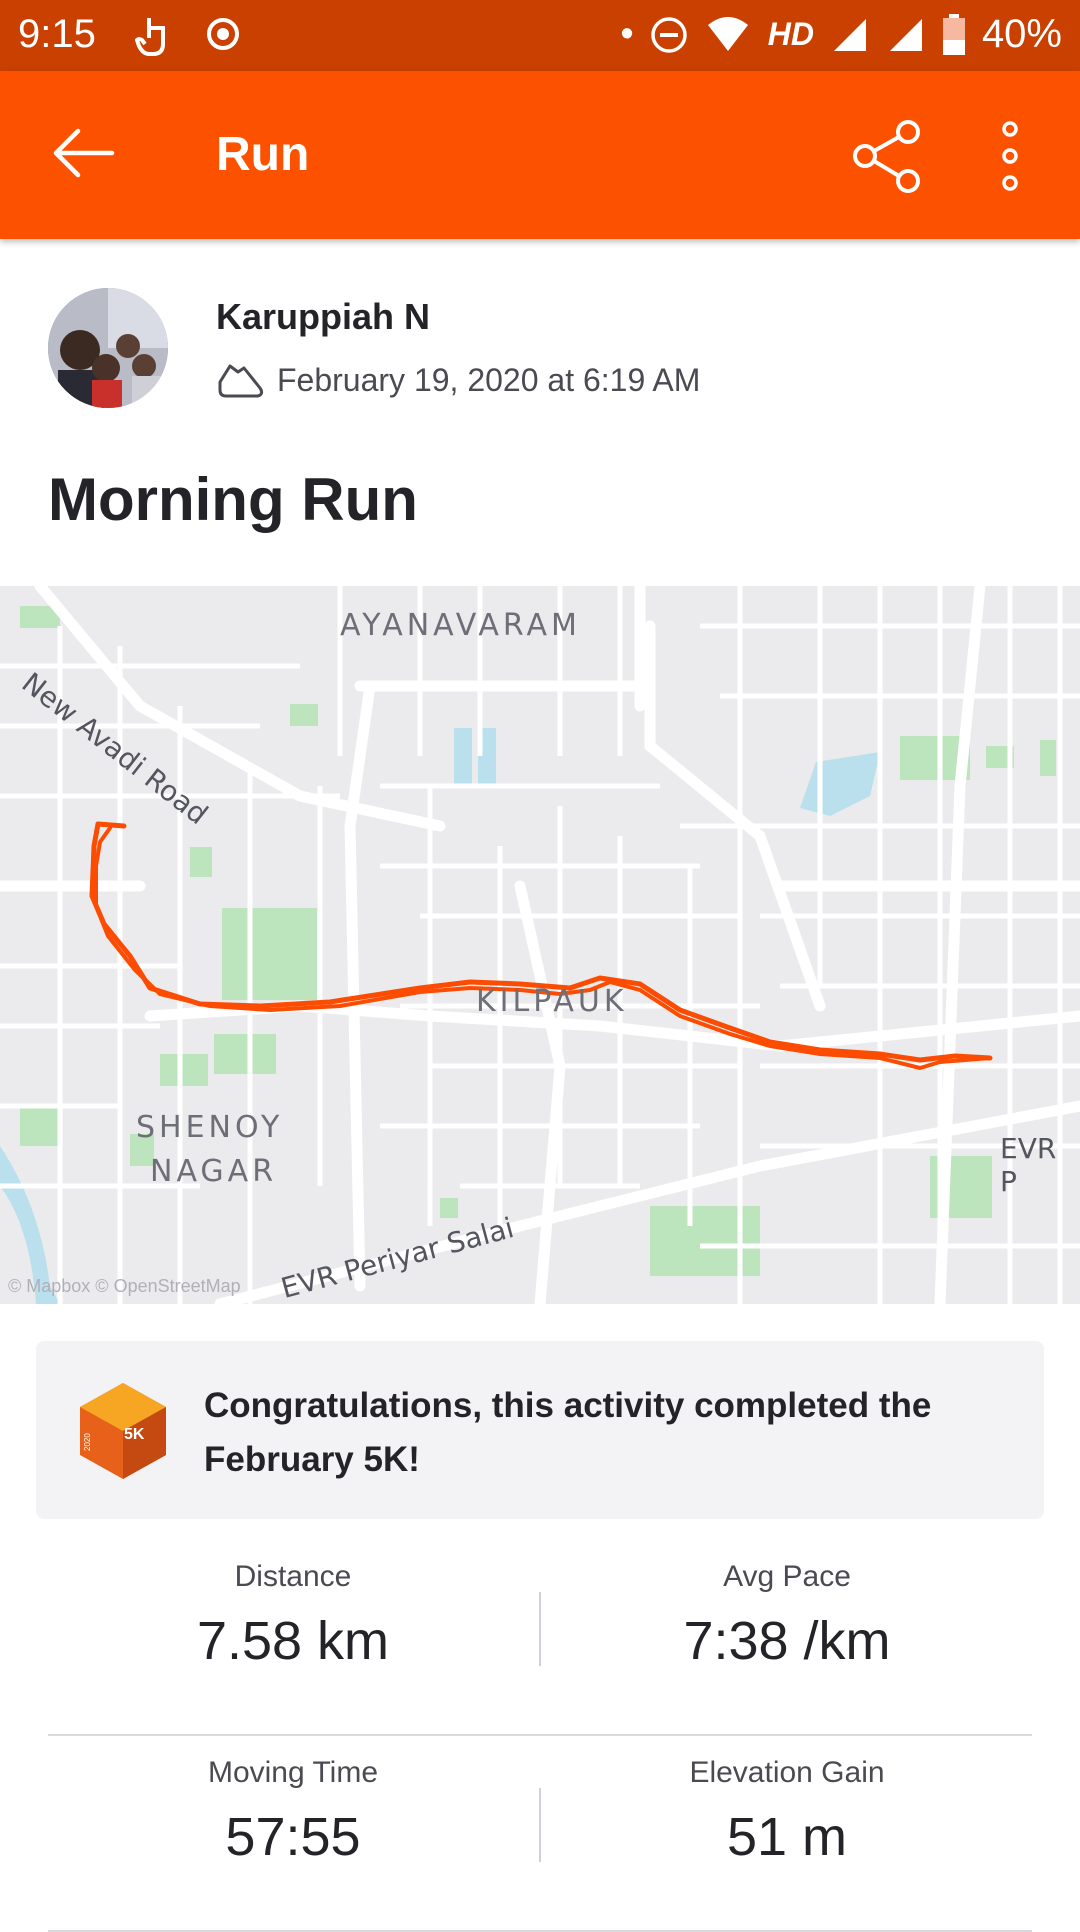 The height and width of the screenshot is (1932, 1080). What do you see at coordinates (210, 1127) in the screenshot?
I see `map-label-shenoy: SHENOY` at bounding box center [210, 1127].